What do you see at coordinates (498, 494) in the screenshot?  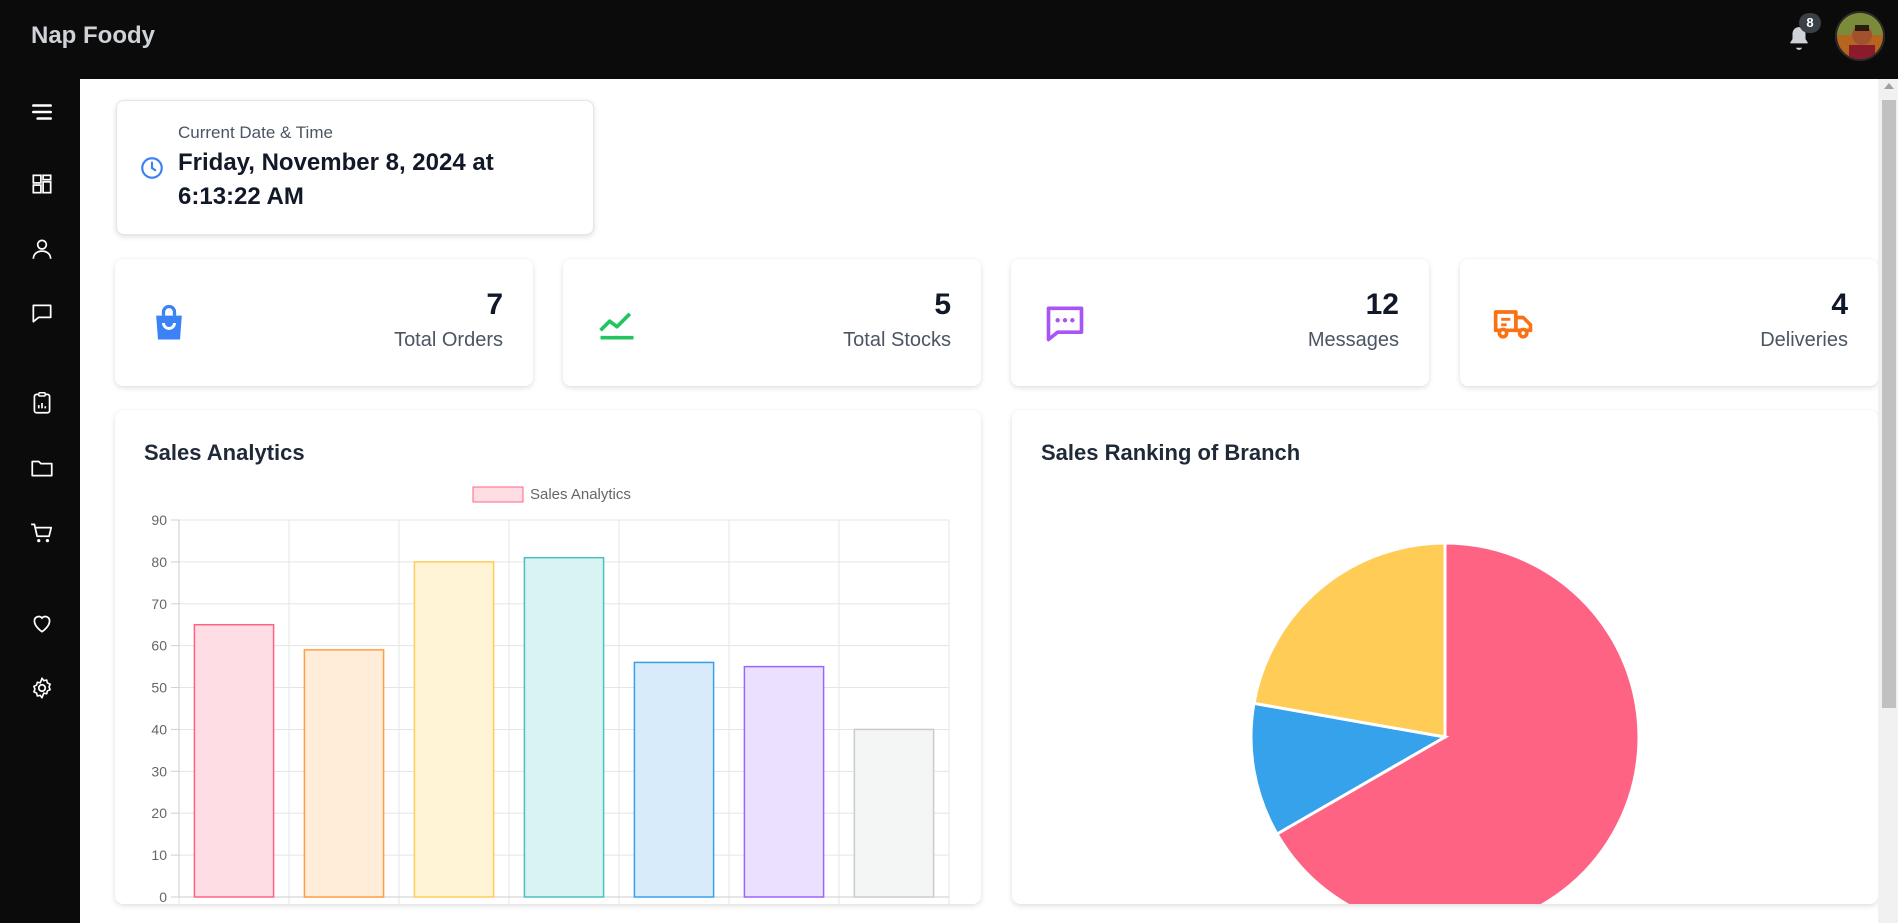 I see `legend-swatch` at bounding box center [498, 494].